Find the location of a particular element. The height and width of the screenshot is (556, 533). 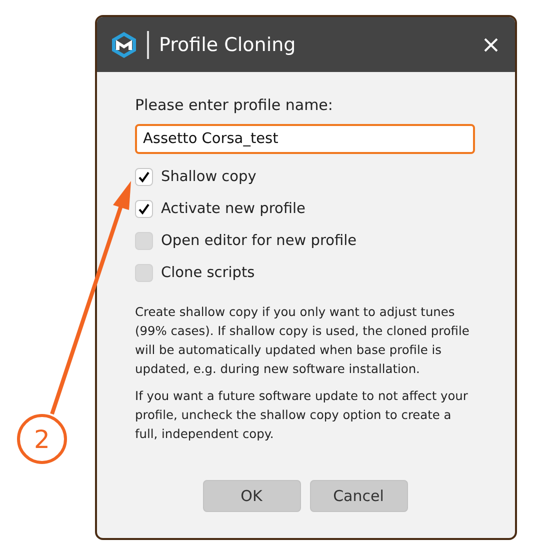

checkbox-label: Clone scripts is located at coordinates (208, 273).